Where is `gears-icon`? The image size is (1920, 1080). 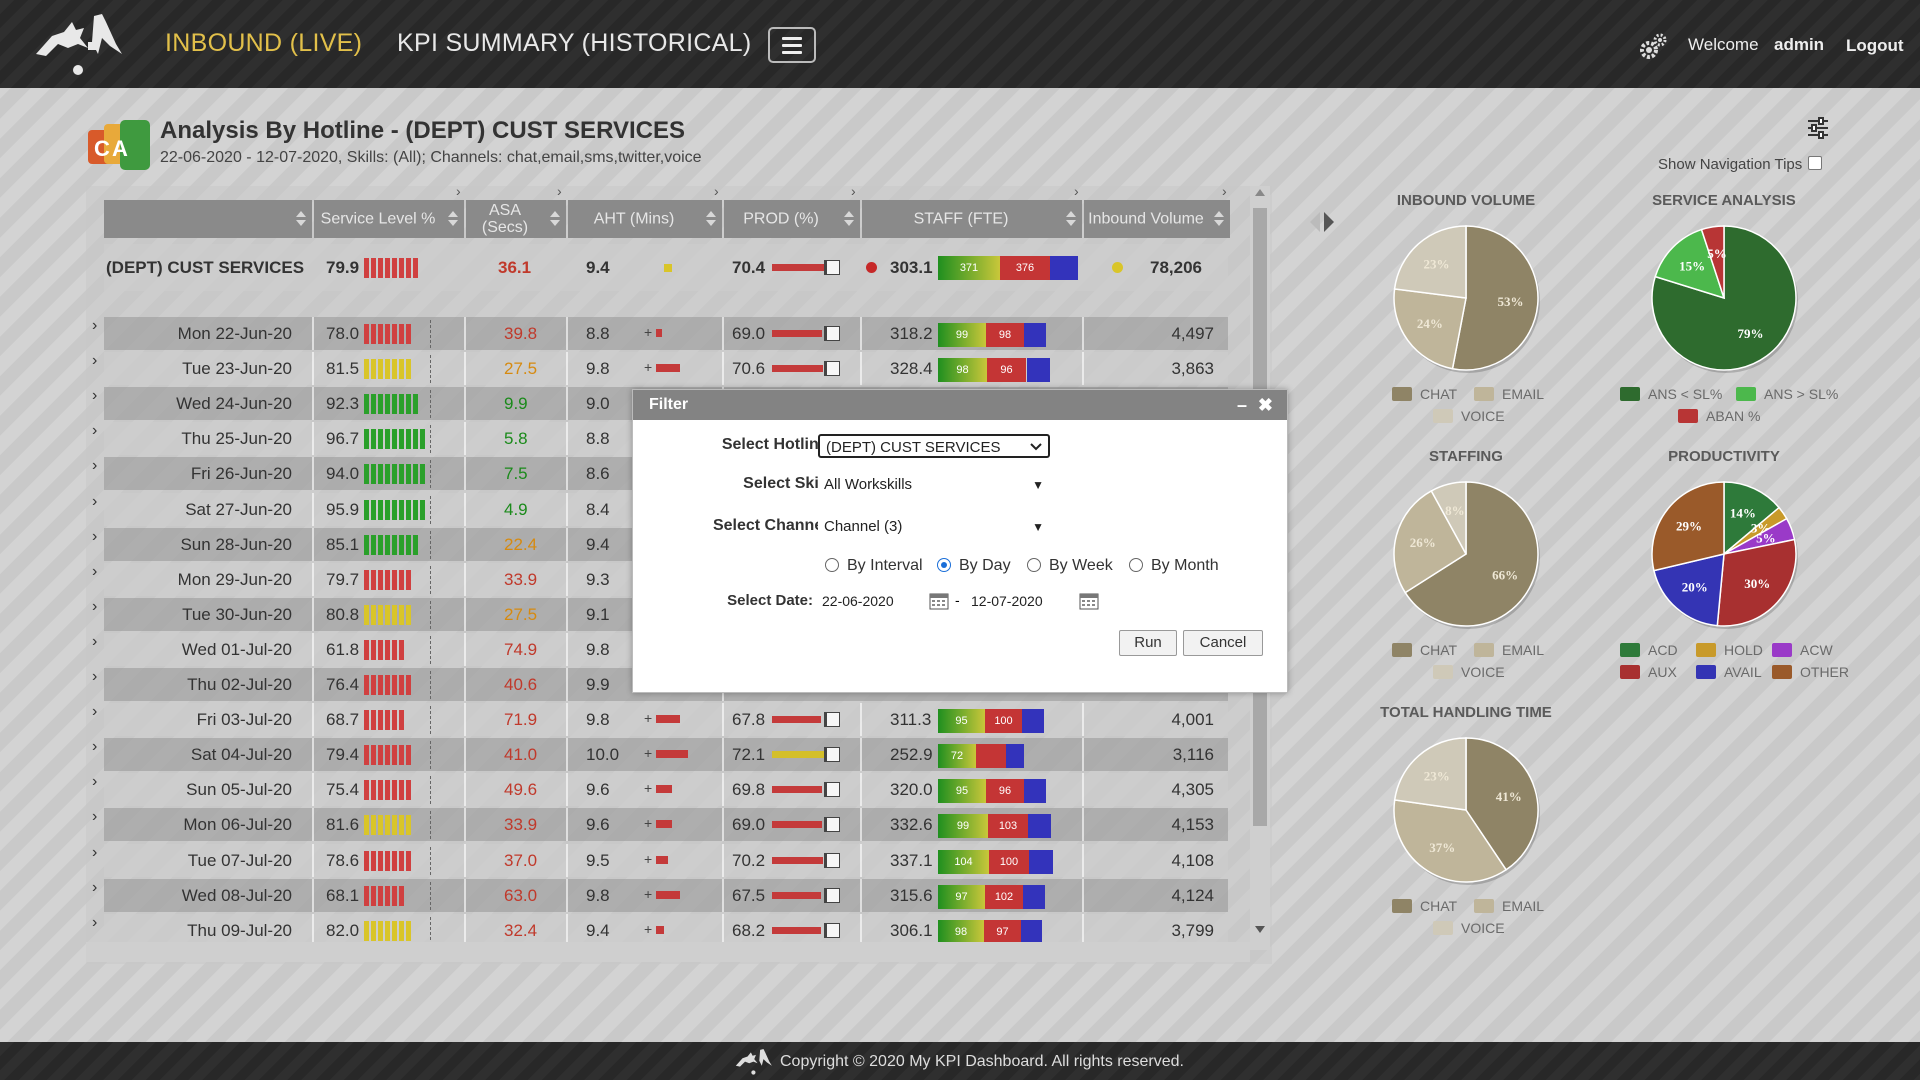
gears-icon is located at coordinates (1653, 47).